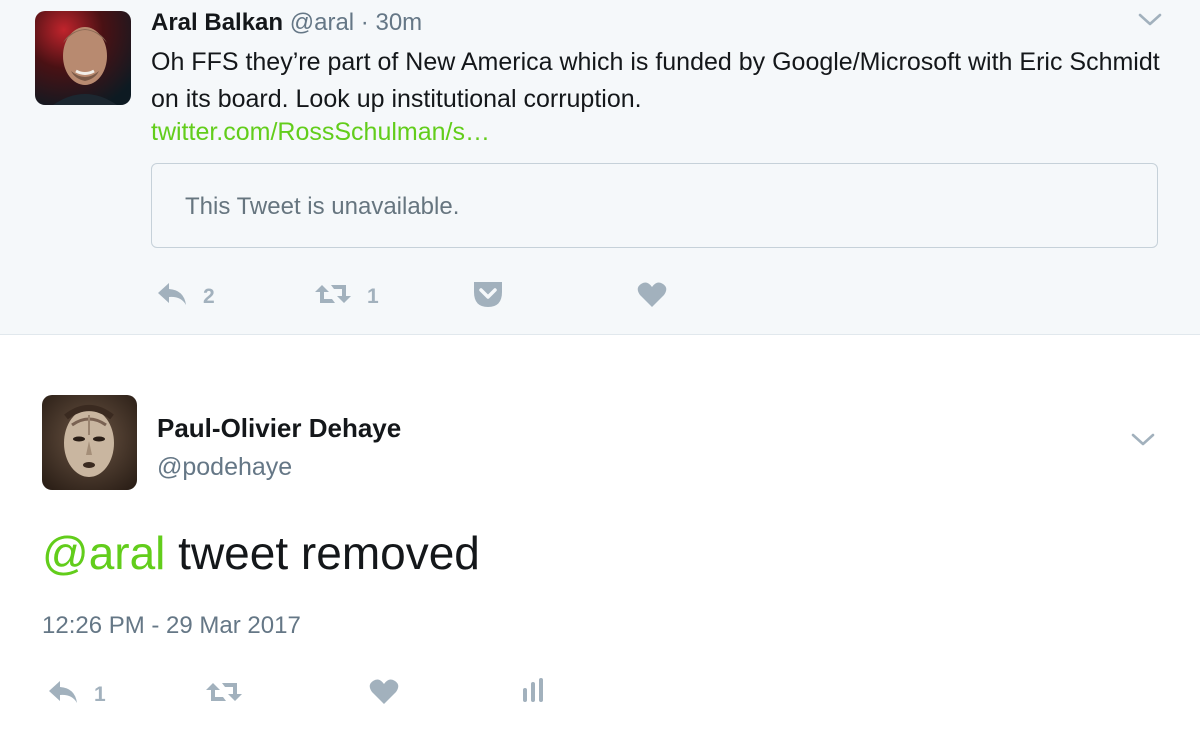 The image size is (1200, 733). What do you see at coordinates (209, 296) in the screenshot?
I see `reply-count: 2` at bounding box center [209, 296].